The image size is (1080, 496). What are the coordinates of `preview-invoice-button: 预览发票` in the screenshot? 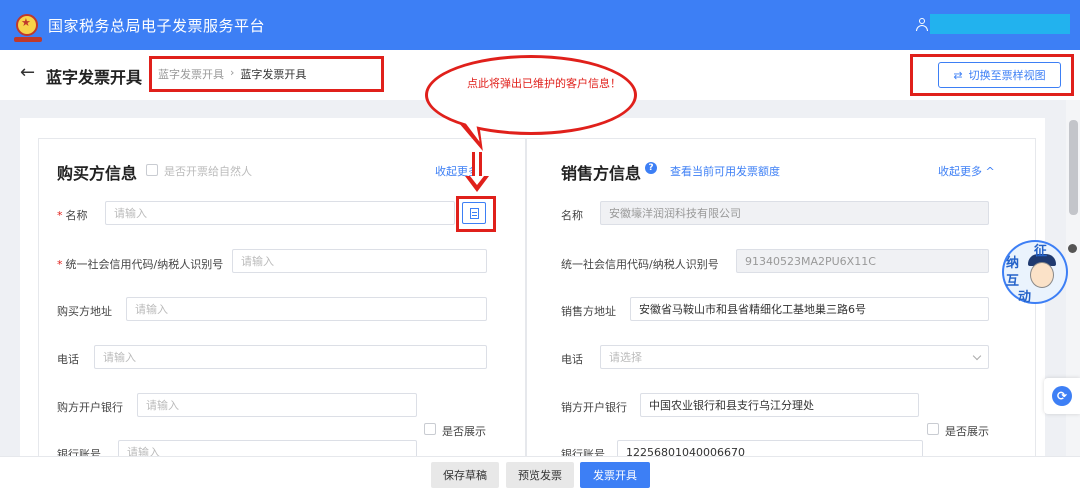 It's located at (540, 475).